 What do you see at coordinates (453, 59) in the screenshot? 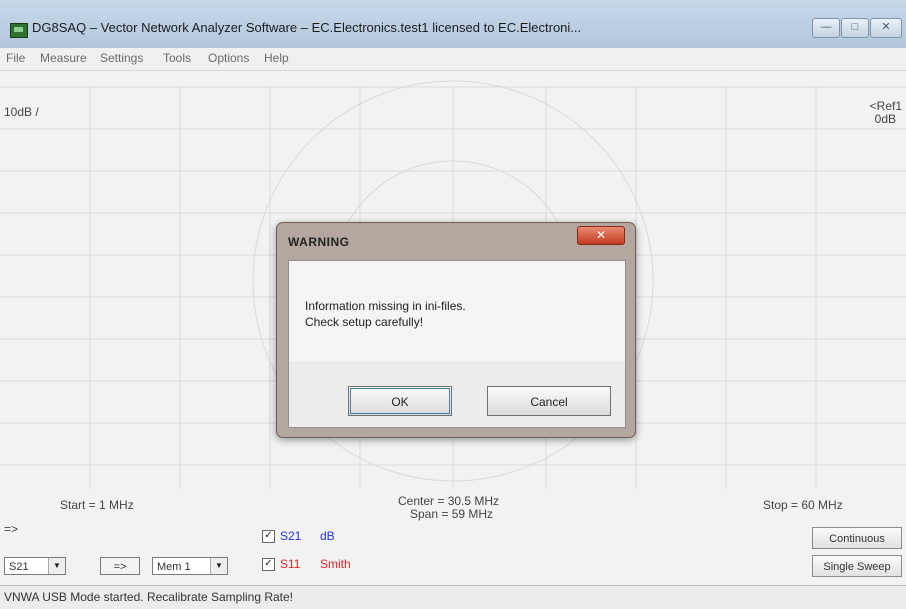
I see `menu-bar: File Measure Settings Tools Options Help` at bounding box center [453, 59].